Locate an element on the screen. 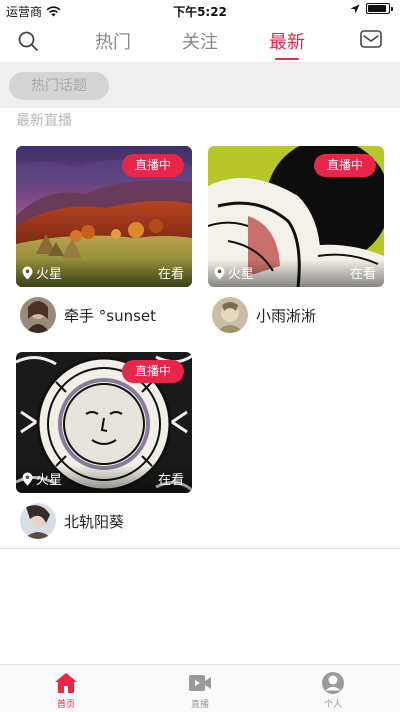 Image resolution: width=400 pixels, height=712 pixels. streamer-row: 牵手 °sunset is located at coordinates (88, 315).